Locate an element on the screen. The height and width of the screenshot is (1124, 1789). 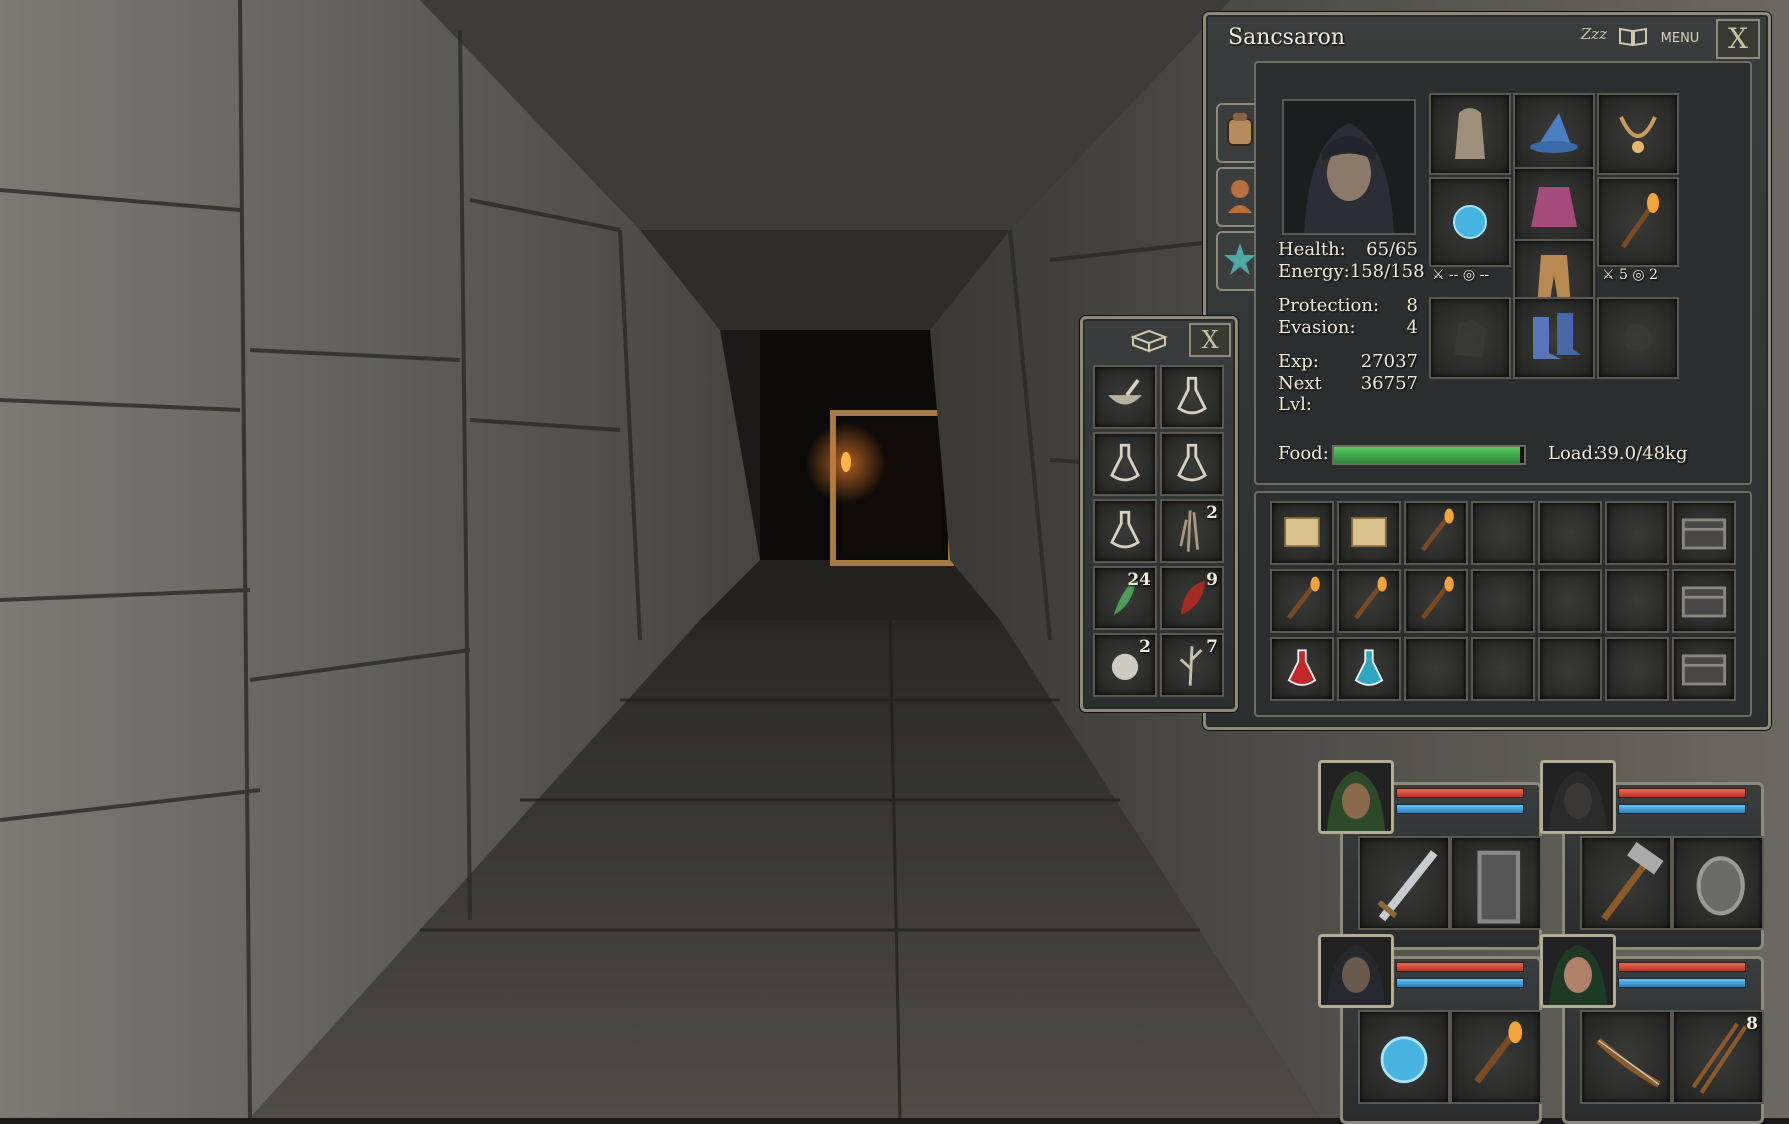
next-level-value: 36757 is located at coordinates (1389, 383).